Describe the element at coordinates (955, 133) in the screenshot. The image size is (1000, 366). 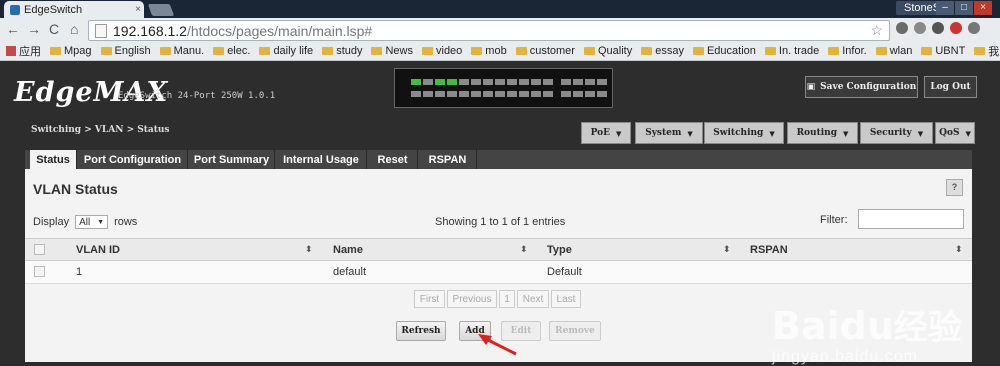
I see `menu-qos: QoS ▼` at that location.